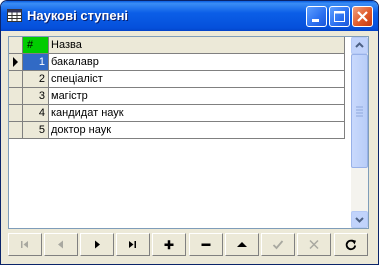 The height and width of the screenshot is (265, 379). I want to click on grip-icon, so click(359, 111).